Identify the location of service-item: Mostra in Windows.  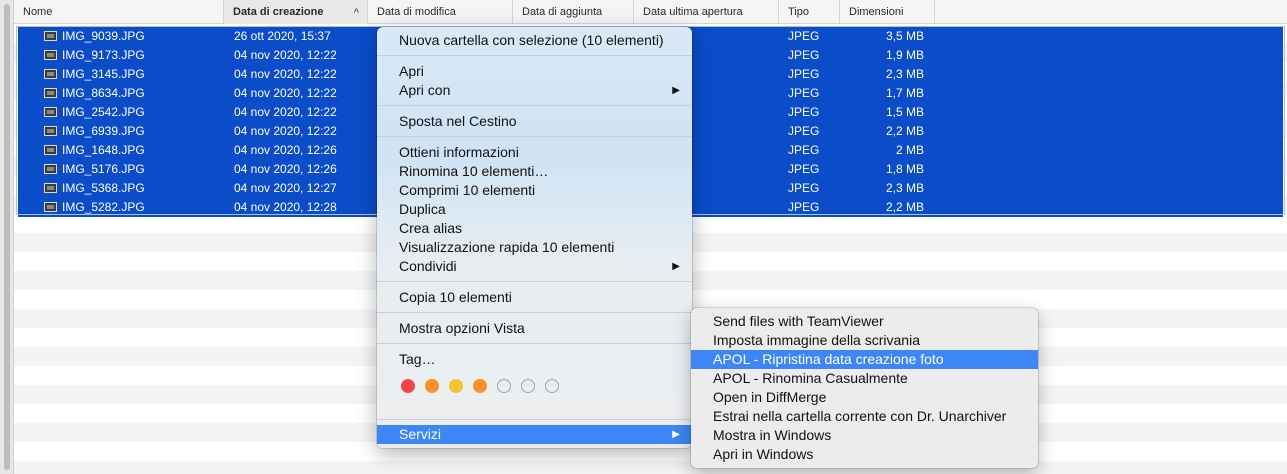
(864, 435).